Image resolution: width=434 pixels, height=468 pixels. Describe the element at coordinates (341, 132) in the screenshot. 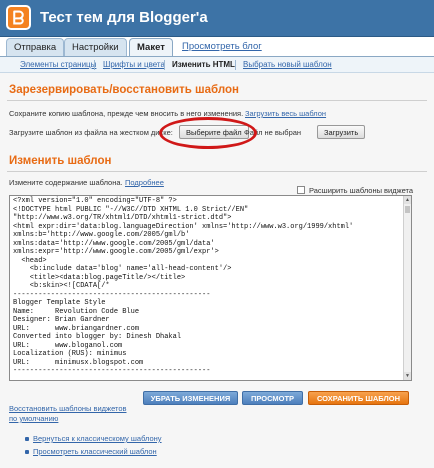

I see `upload-button: Загрузить` at that location.